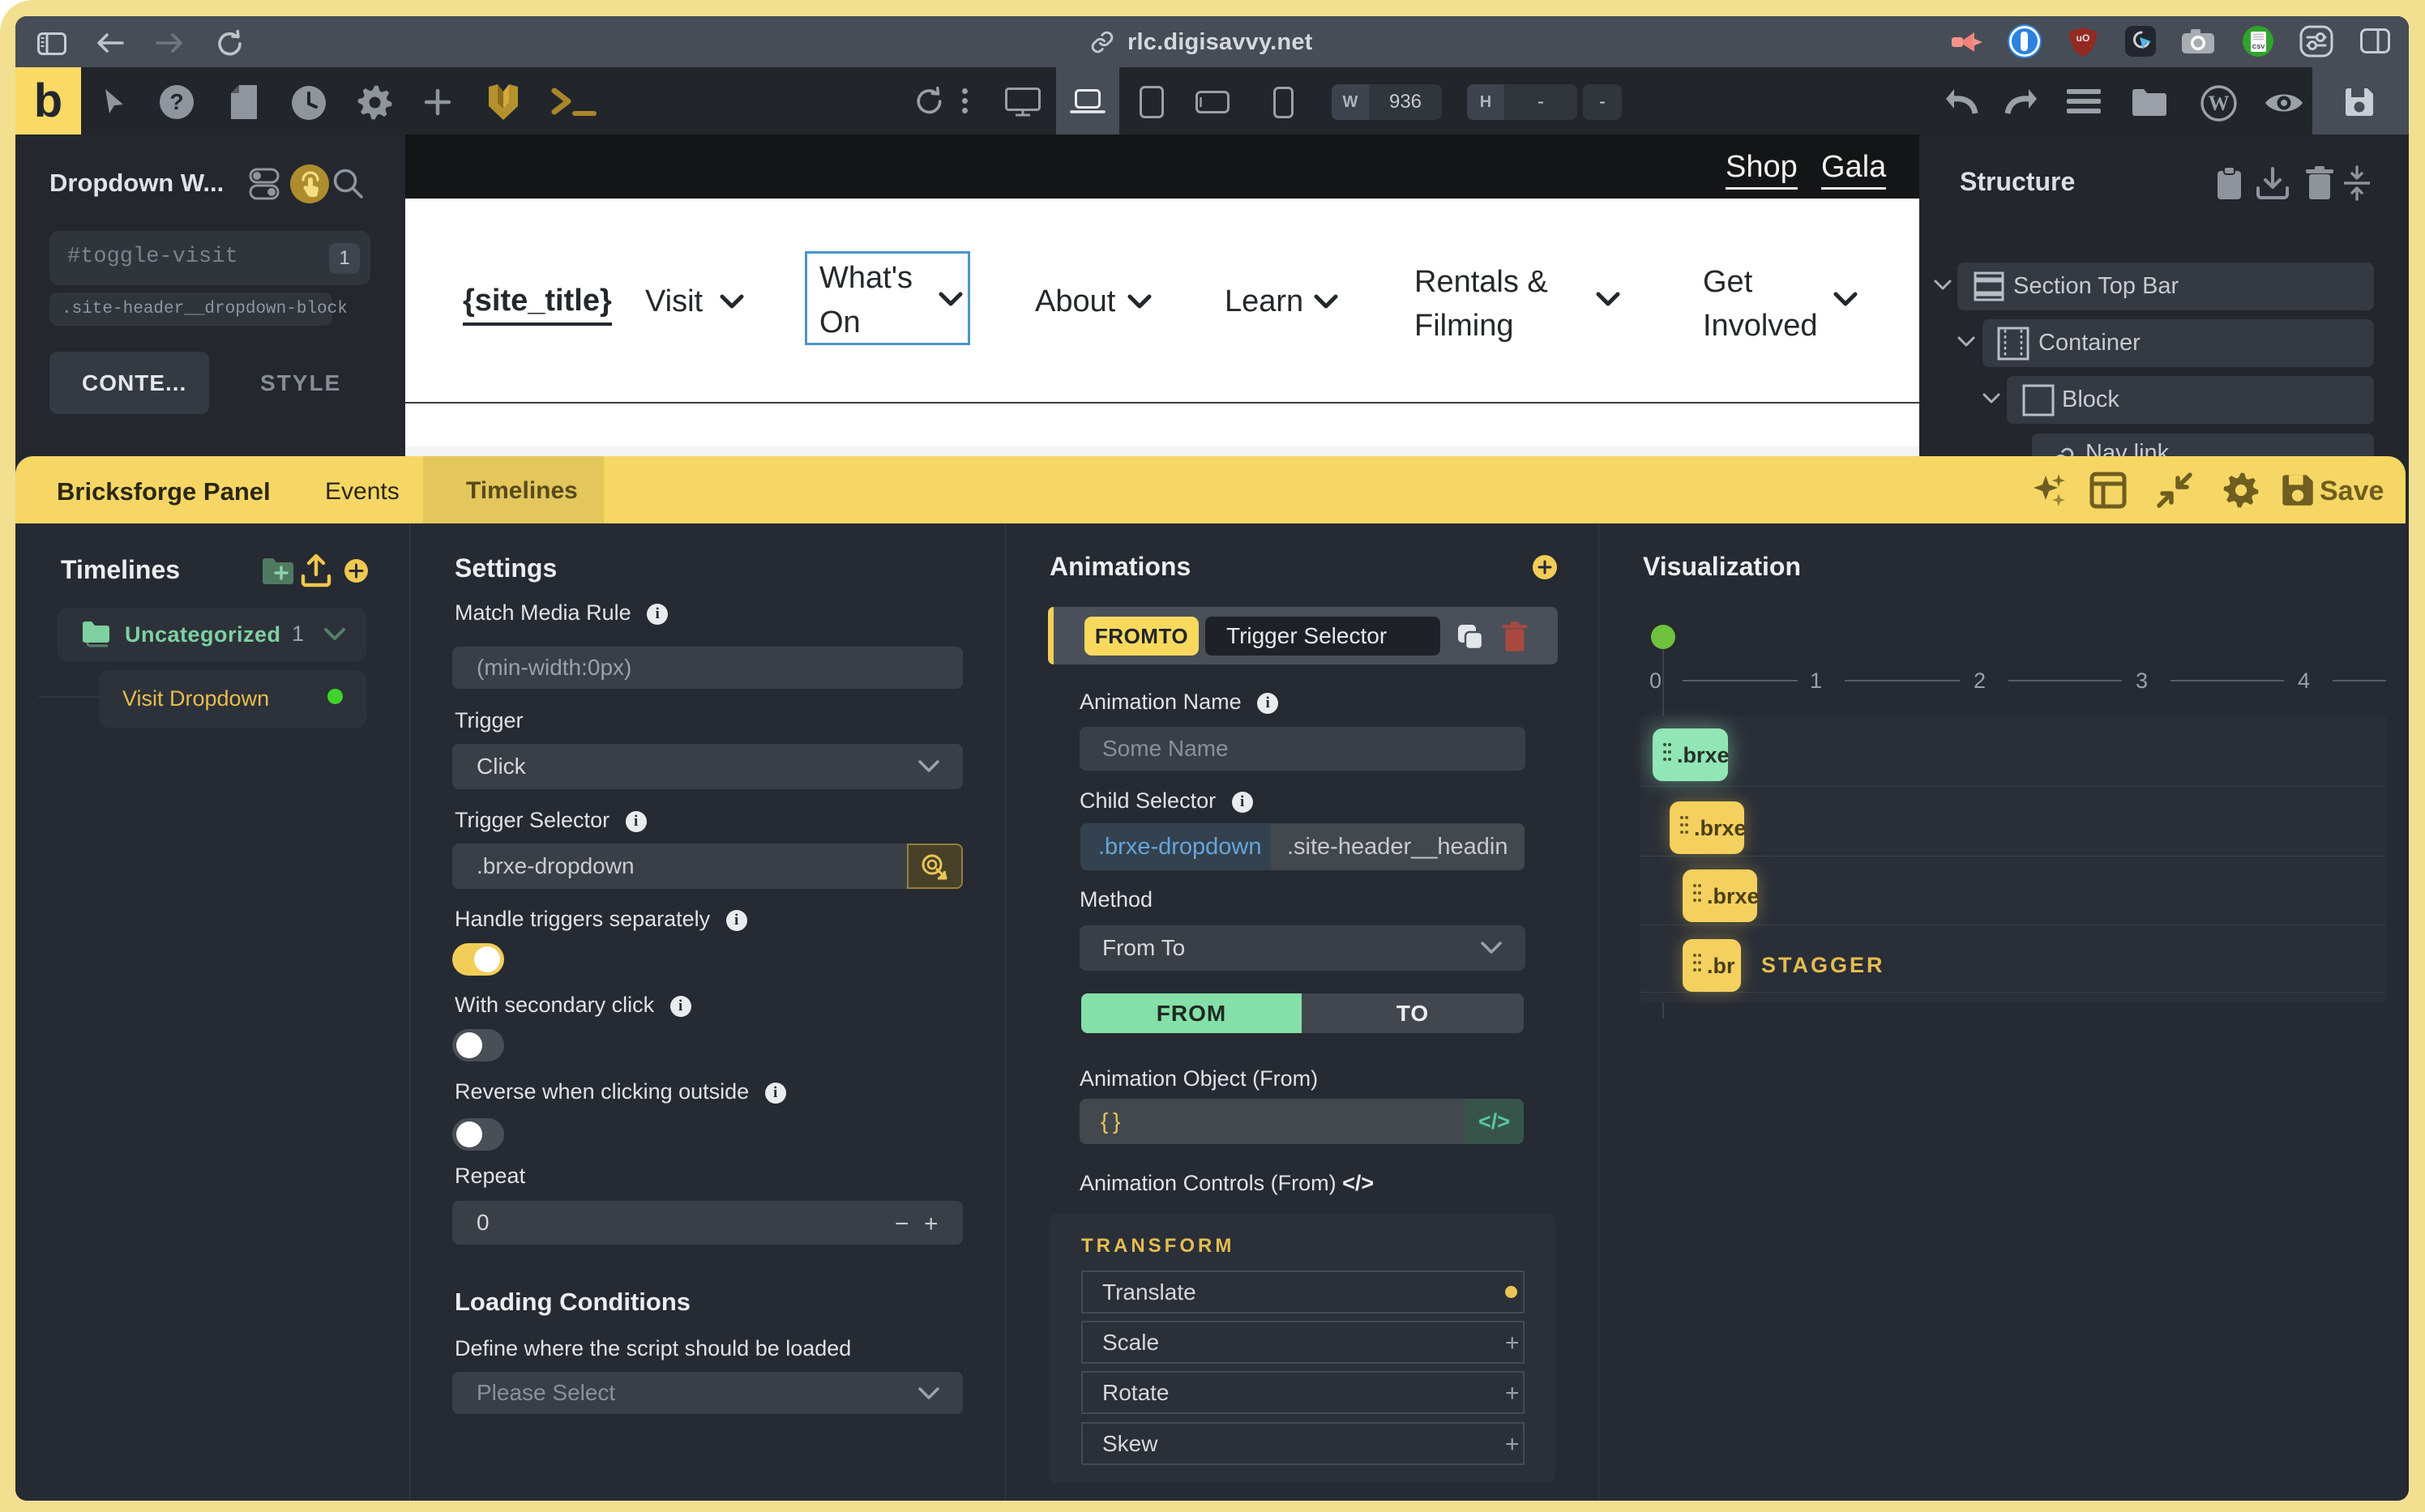 The height and width of the screenshot is (1512, 2425). What do you see at coordinates (2219, 103) in the screenshot?
I see `svg-text: W` at bounding box center [2219, 103].